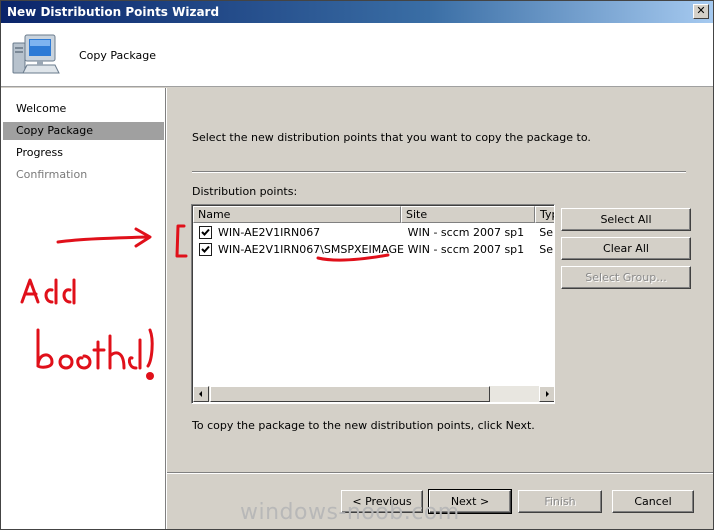 This screenshot has width=714, height=530. I want to click on nav-item-welcome: Welcome, so click(83, 109).